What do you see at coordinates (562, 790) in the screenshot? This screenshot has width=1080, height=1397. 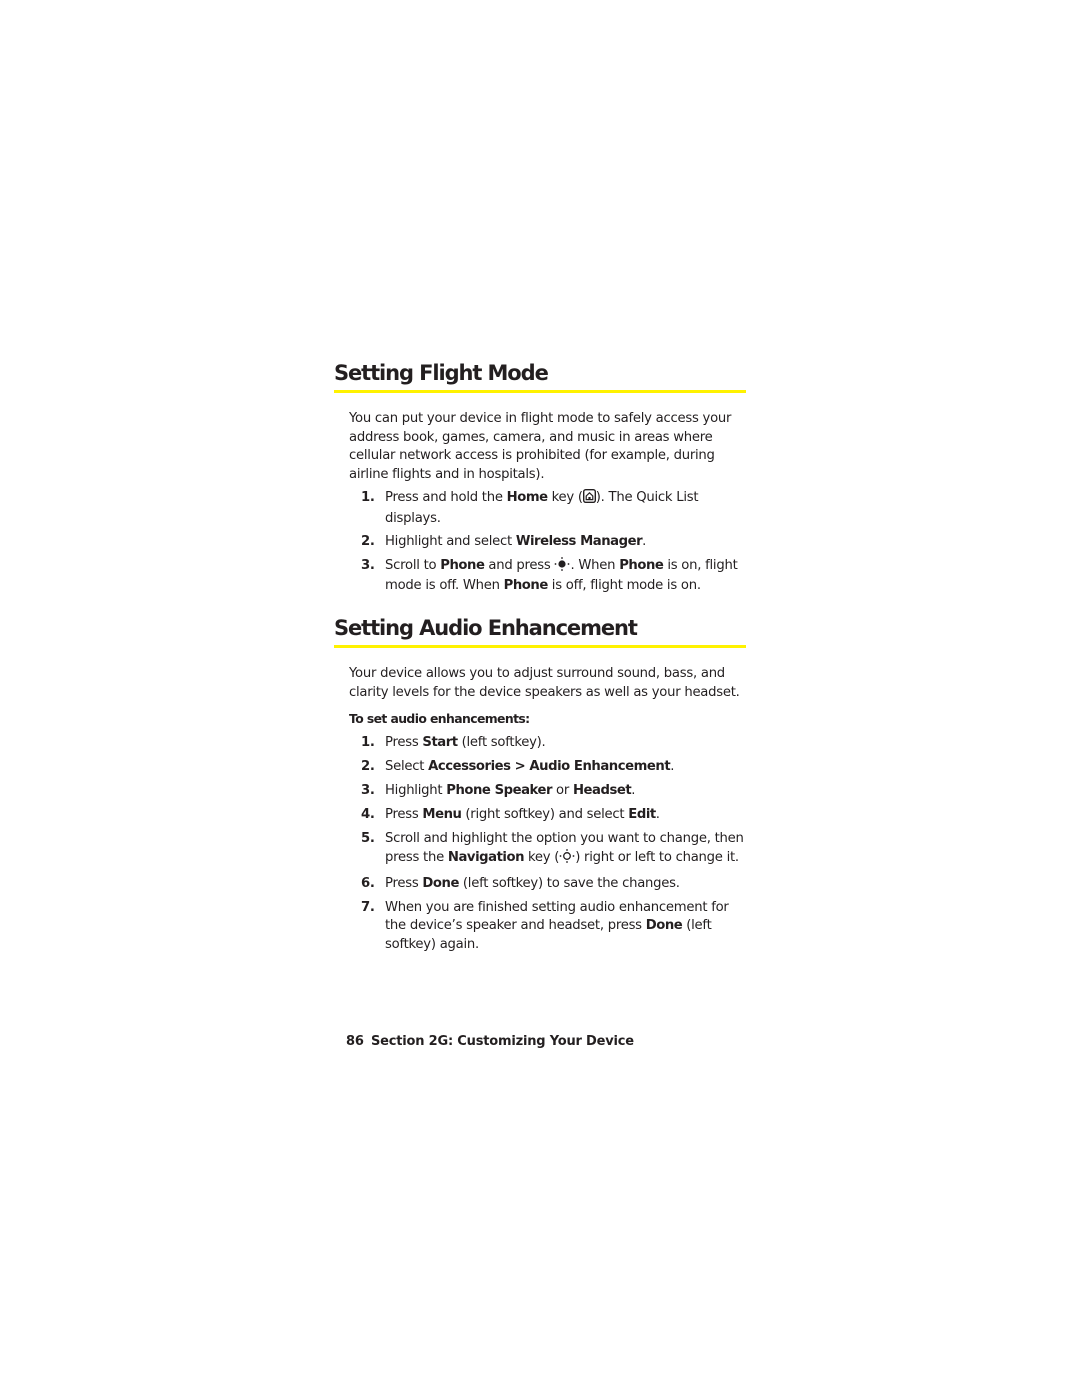 I see `step-text: or` at bounding box center [562, 790].